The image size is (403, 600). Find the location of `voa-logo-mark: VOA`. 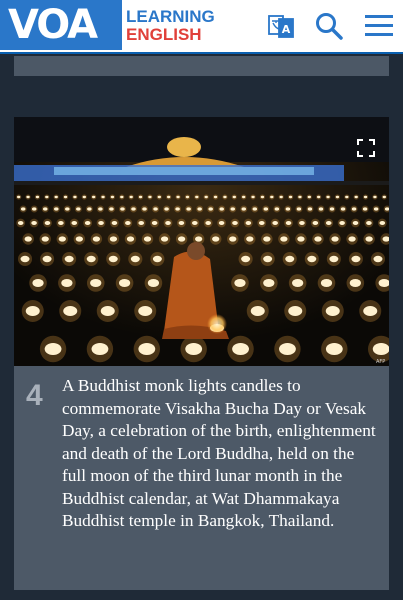

voa-logo-mark: VOA is located at coordinates (53, 25).